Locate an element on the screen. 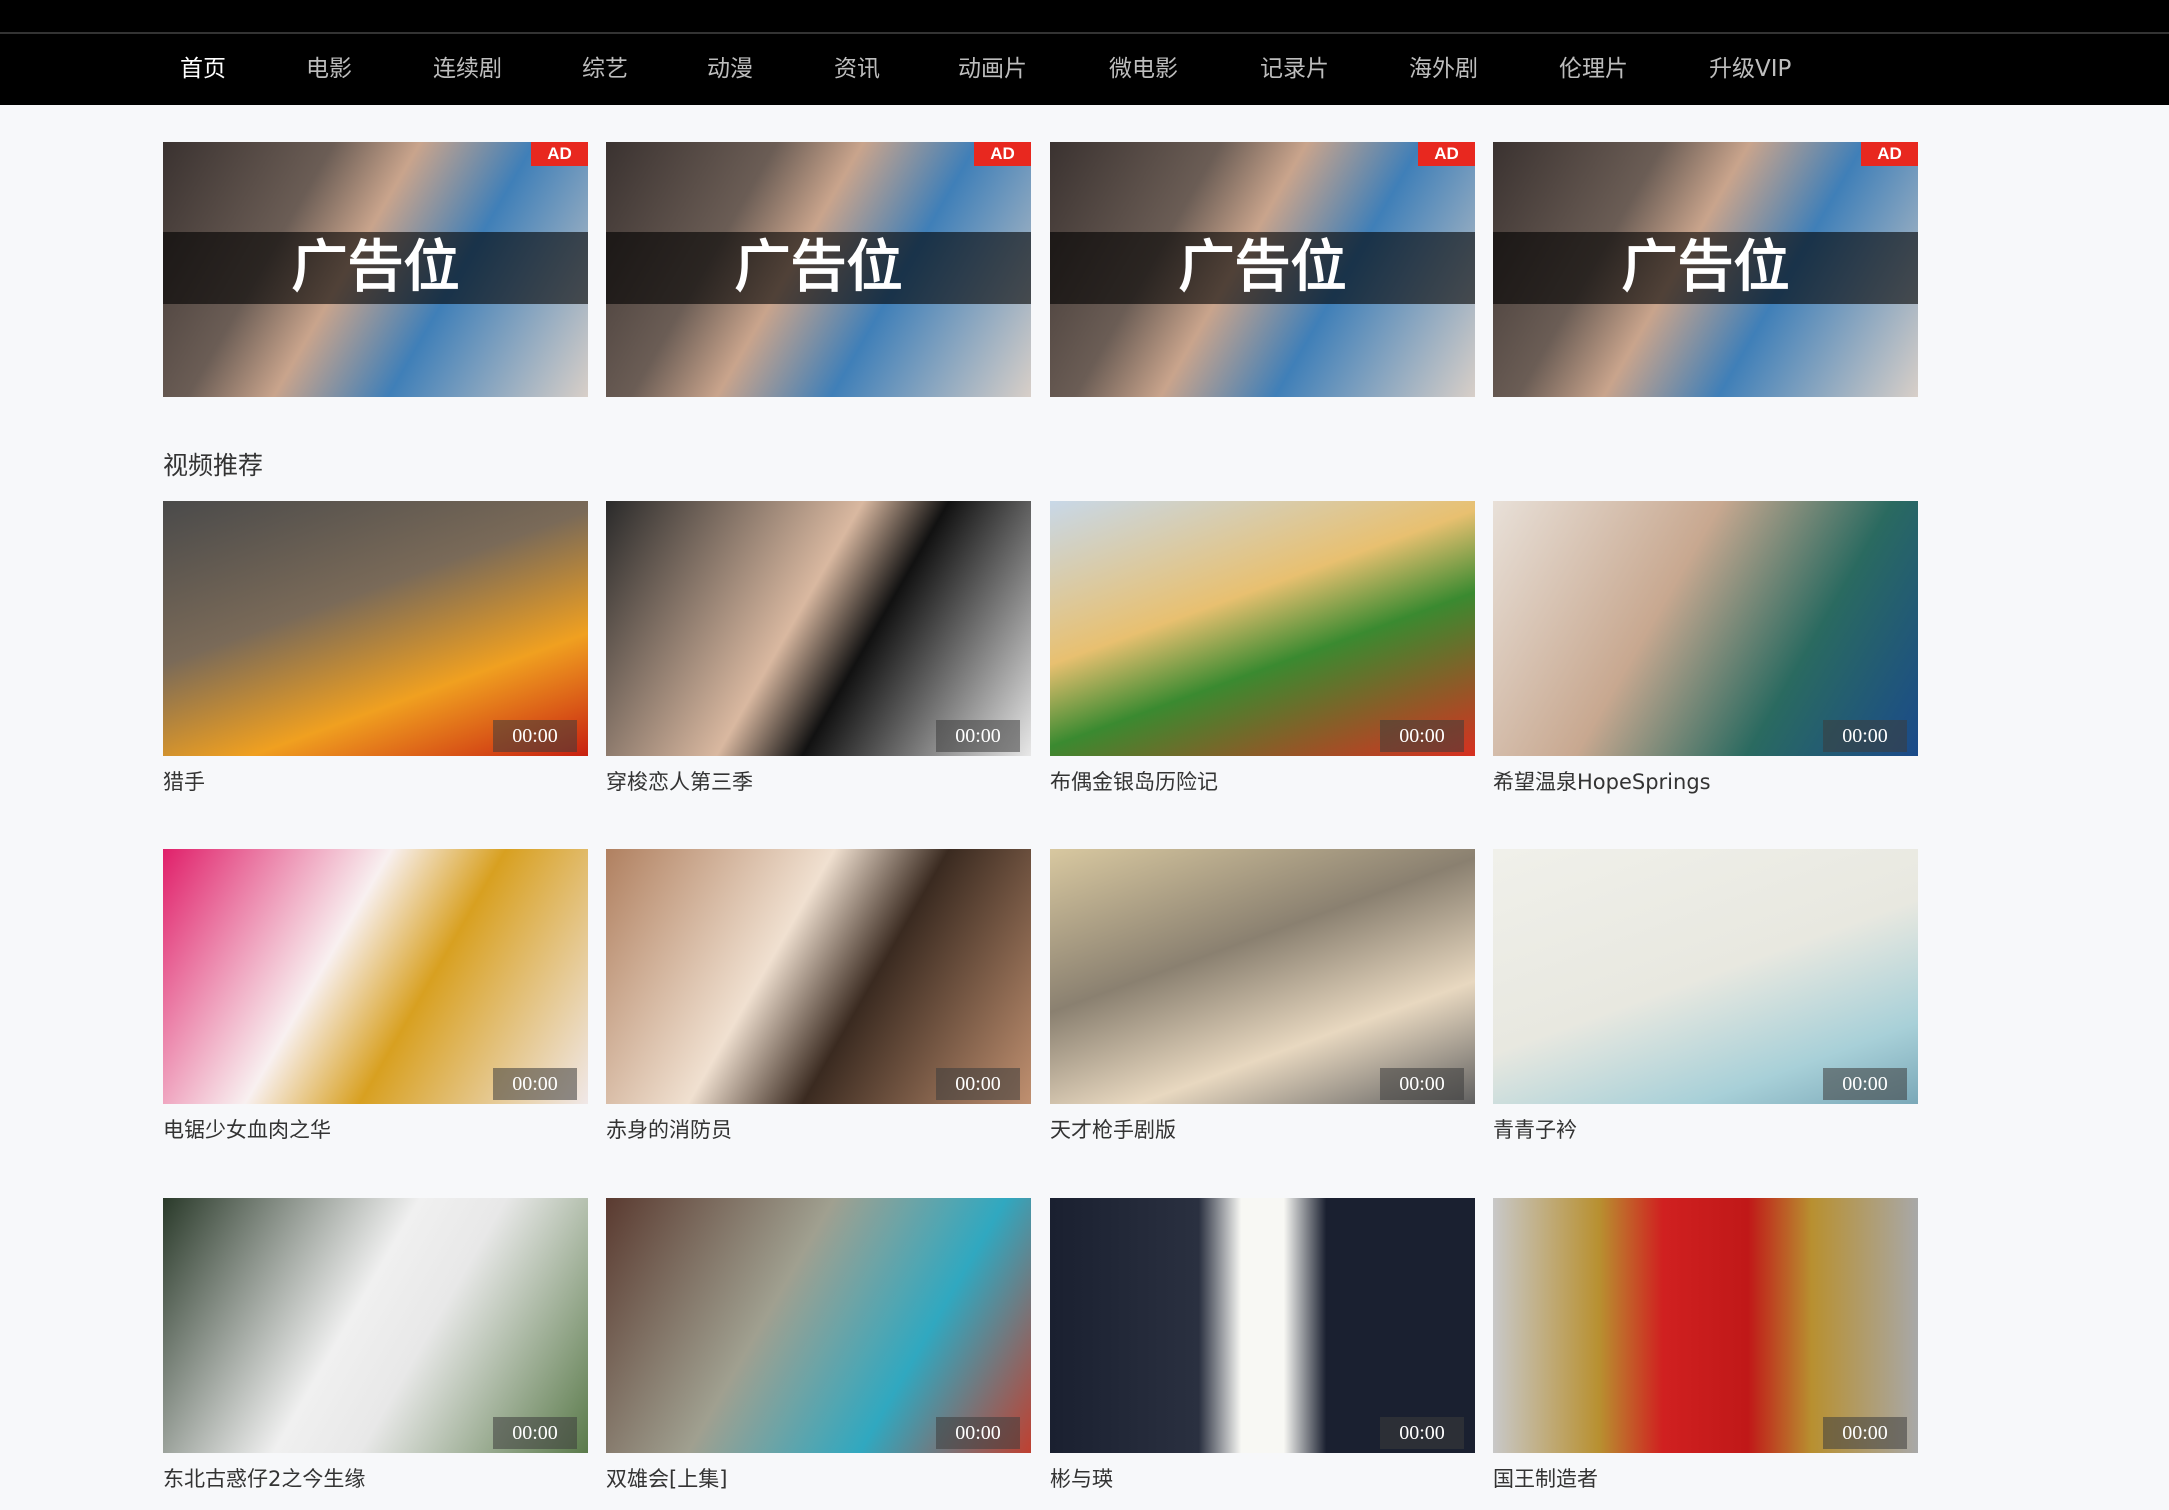 The height and width of the screenshot is (1510, 2169). video-title: 赤身的消防员 is located at coordinates (818, 1129).